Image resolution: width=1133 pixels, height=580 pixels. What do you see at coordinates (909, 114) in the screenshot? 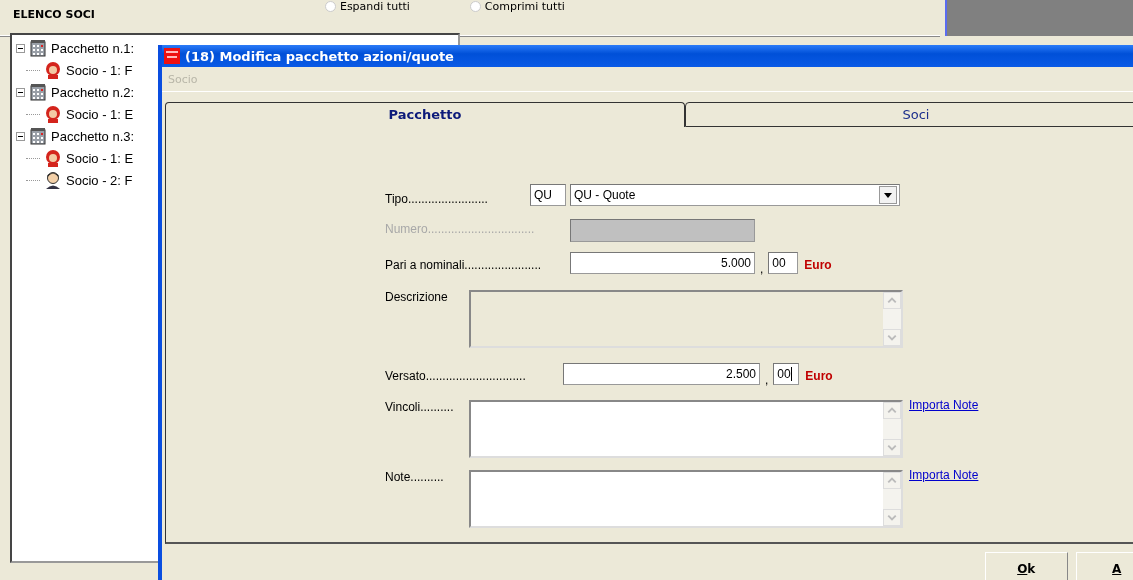
I see `tab: Soci` at bounding box center [909, 114].